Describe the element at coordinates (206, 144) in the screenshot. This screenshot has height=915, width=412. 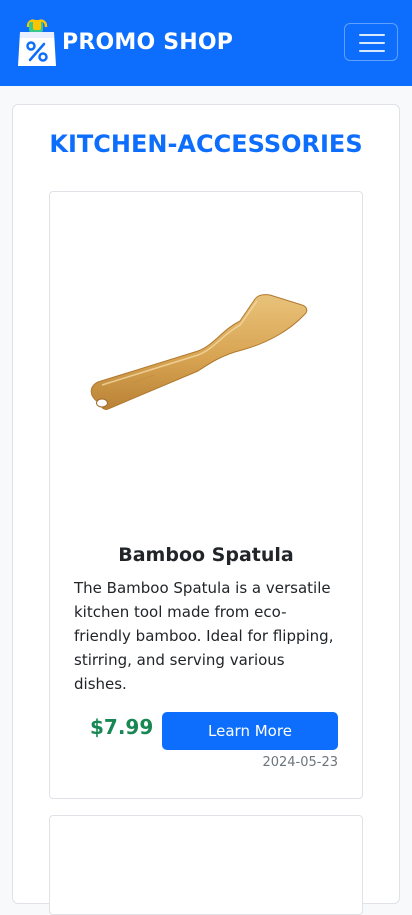
I see `category-title: KITCHEN-ACCESSORIES` at that location.